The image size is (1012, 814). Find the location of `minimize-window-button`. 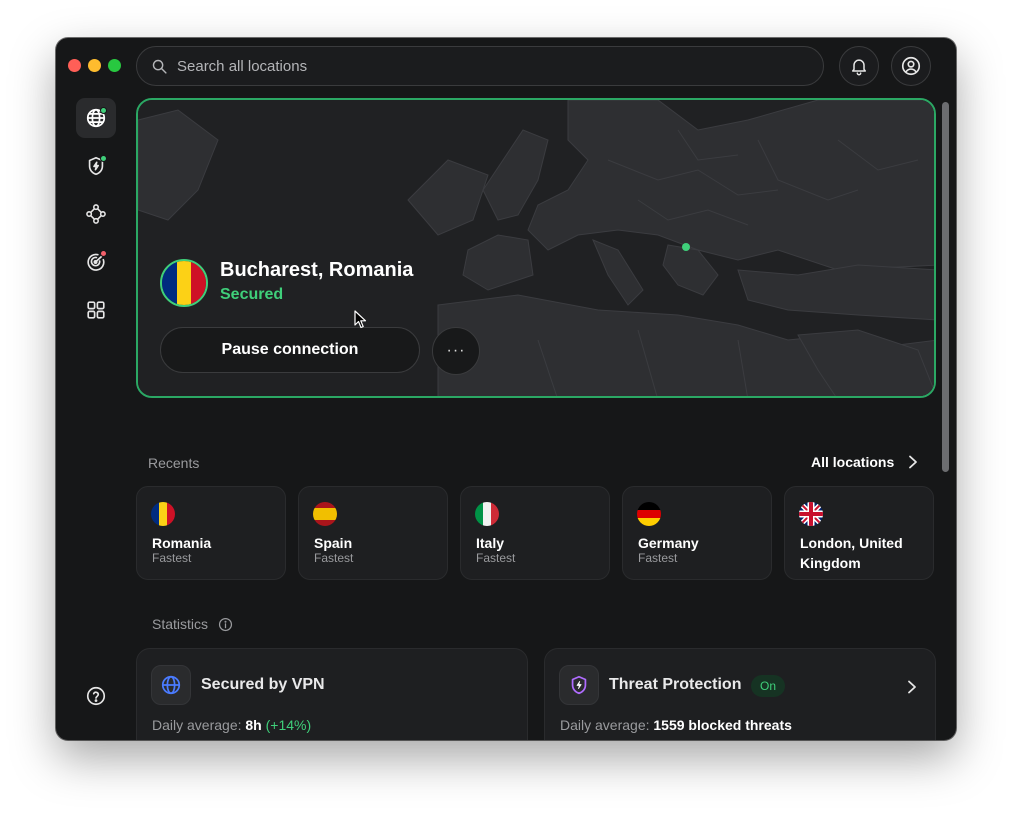

minimize-window-button is located at coordinates (94, 65).